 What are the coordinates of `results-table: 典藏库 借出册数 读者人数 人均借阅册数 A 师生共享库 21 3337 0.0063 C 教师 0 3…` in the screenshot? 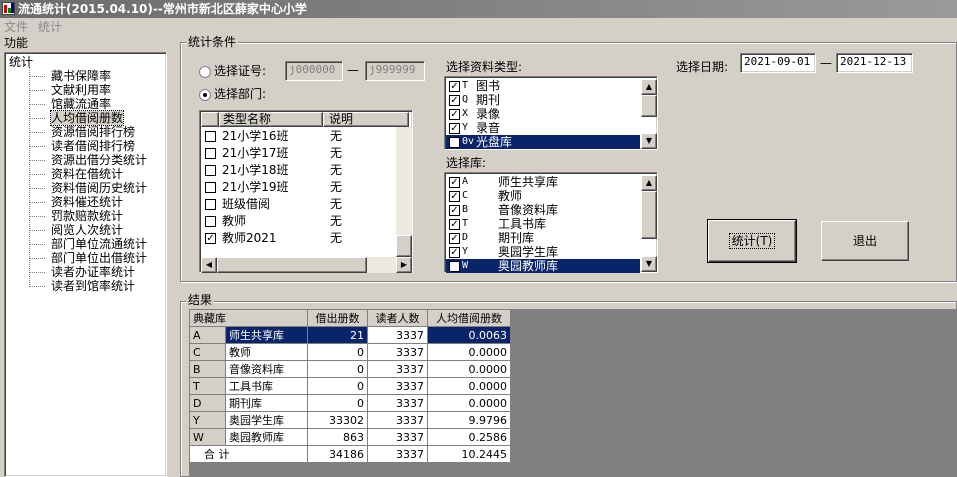 It's located at (350, 386).